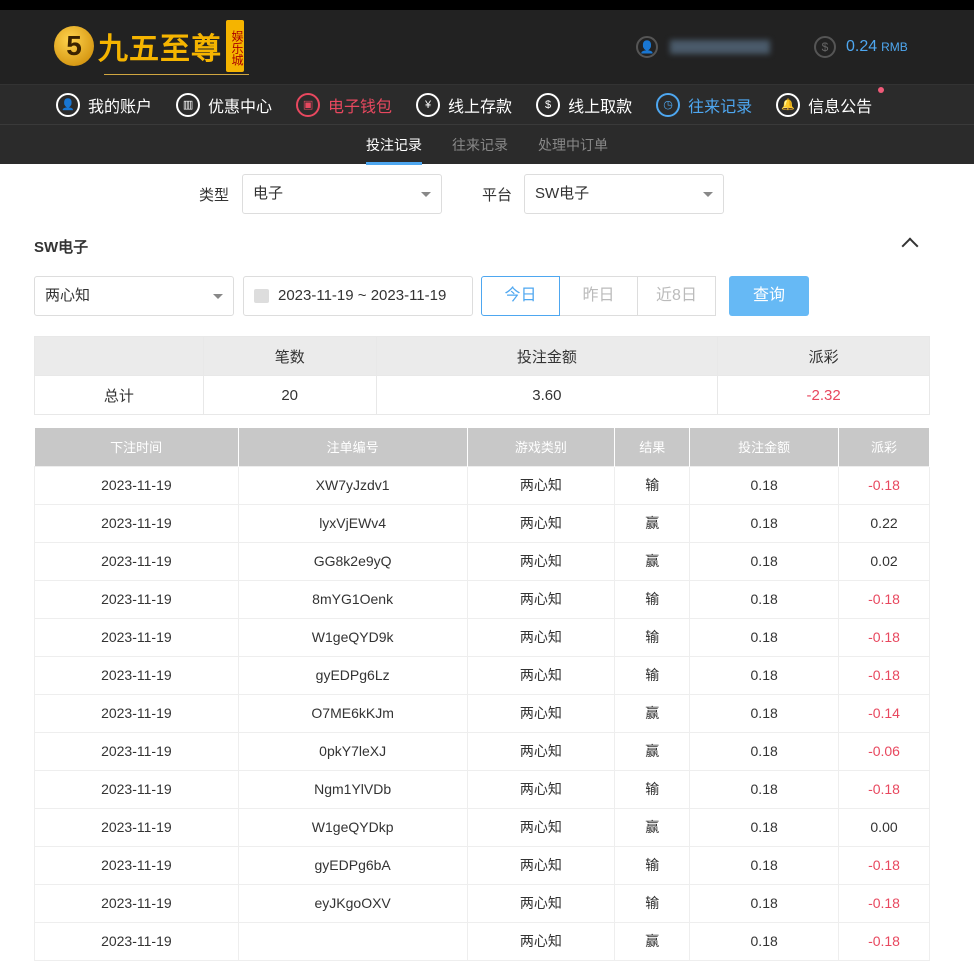  What do you see at coordinates (487, 5) in the screenshot?
I see `top-strip` at bounding box center [487, 5].